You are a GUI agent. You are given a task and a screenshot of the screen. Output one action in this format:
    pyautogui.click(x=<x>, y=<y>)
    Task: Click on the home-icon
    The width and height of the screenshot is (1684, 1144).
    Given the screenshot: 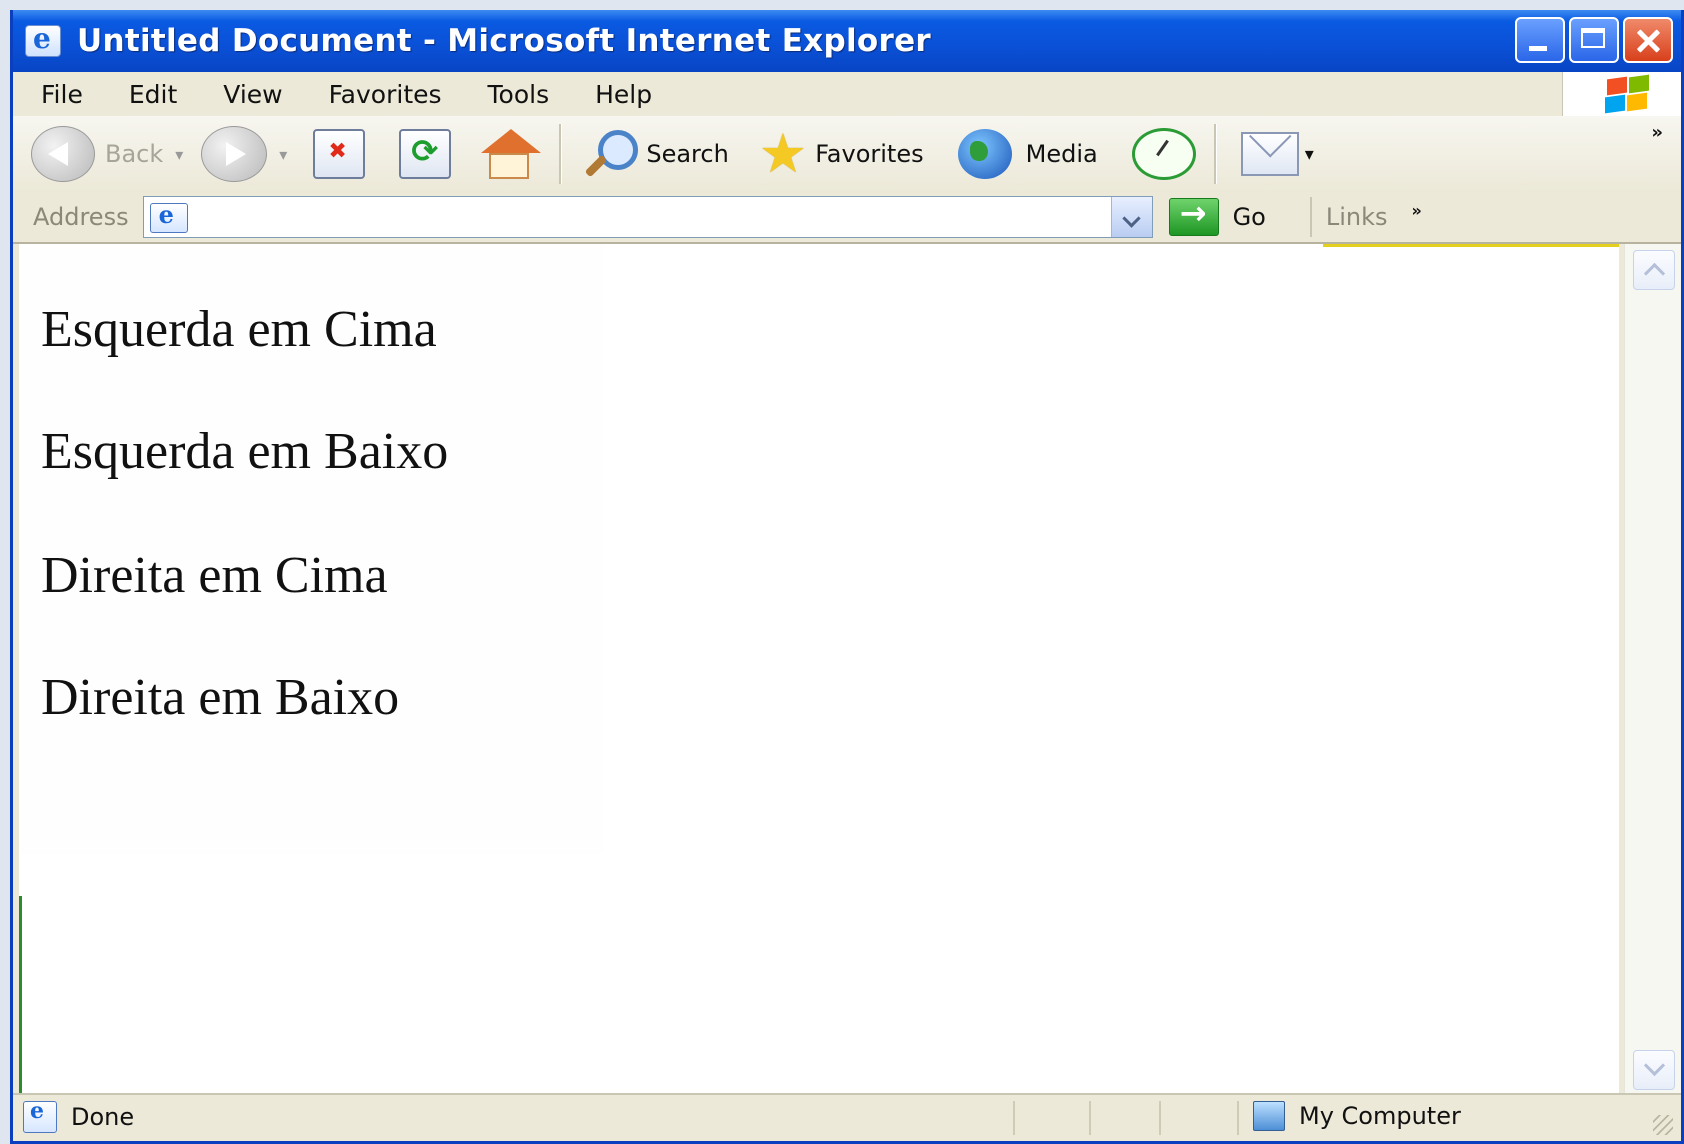 What is the action you would take?
    pyautogui.click(x=509, y=154)
    